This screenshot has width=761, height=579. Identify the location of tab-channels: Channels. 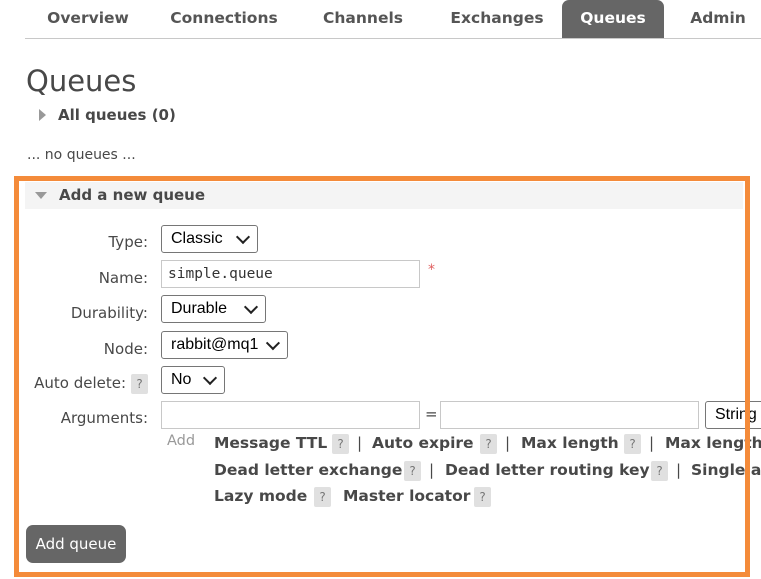
(363, 19).